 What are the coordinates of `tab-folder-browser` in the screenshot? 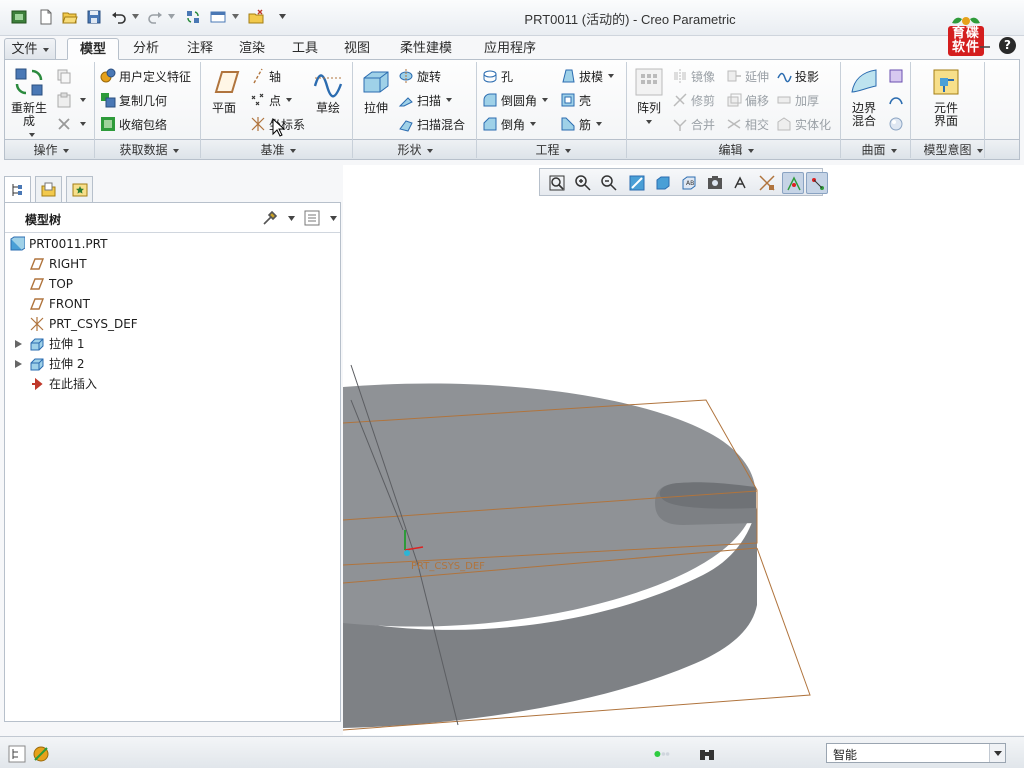 It's located at (48, 189).